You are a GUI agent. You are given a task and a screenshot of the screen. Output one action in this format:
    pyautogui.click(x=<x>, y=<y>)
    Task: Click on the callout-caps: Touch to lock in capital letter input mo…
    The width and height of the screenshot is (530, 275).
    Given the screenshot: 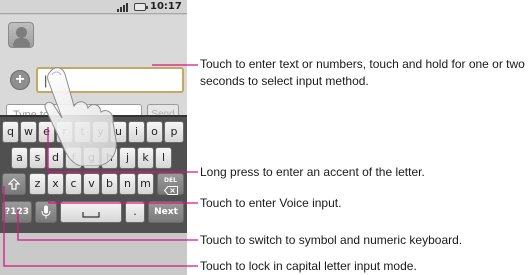 What is the action you would take?
    pyautogui.click(x=308, y=266)
    